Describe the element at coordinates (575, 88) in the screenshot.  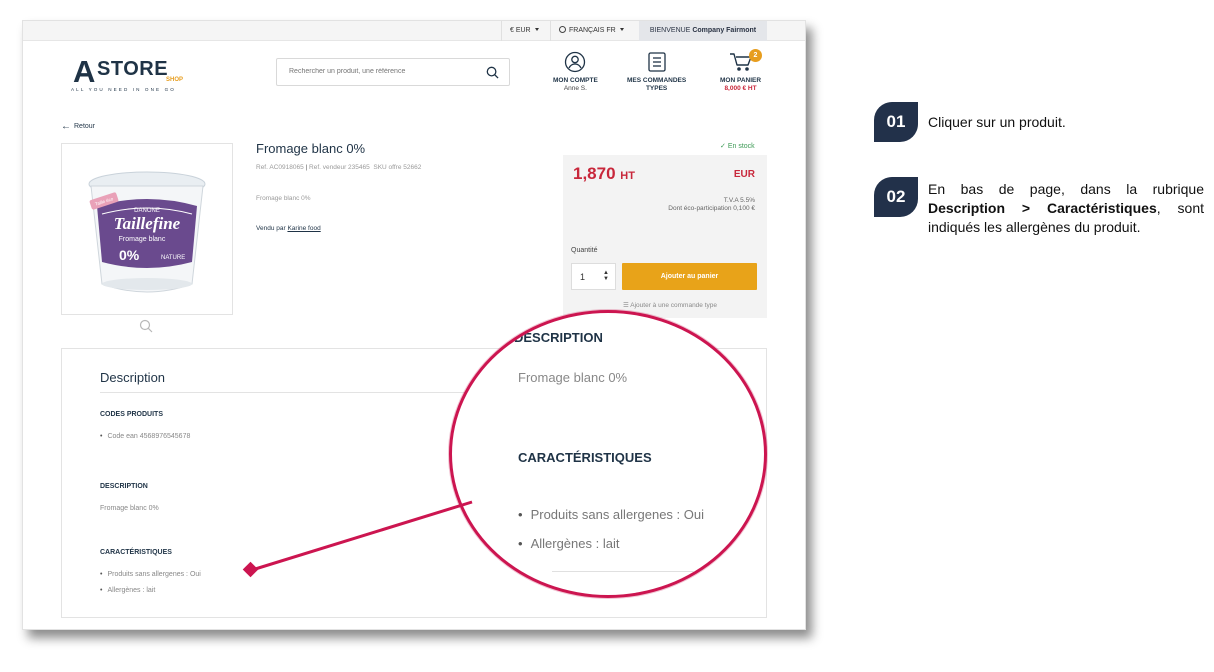
I see `account-user: Anne S.` at that location.